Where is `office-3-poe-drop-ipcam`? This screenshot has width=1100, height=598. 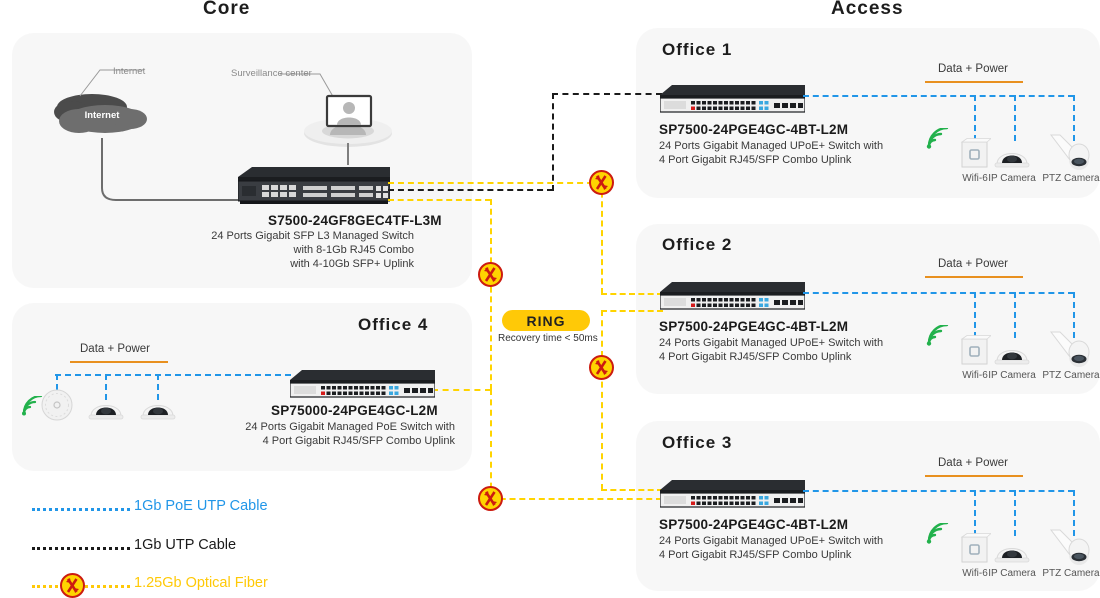 office-3-poe-drop-ipcam is located at coordinates (1015, 513).